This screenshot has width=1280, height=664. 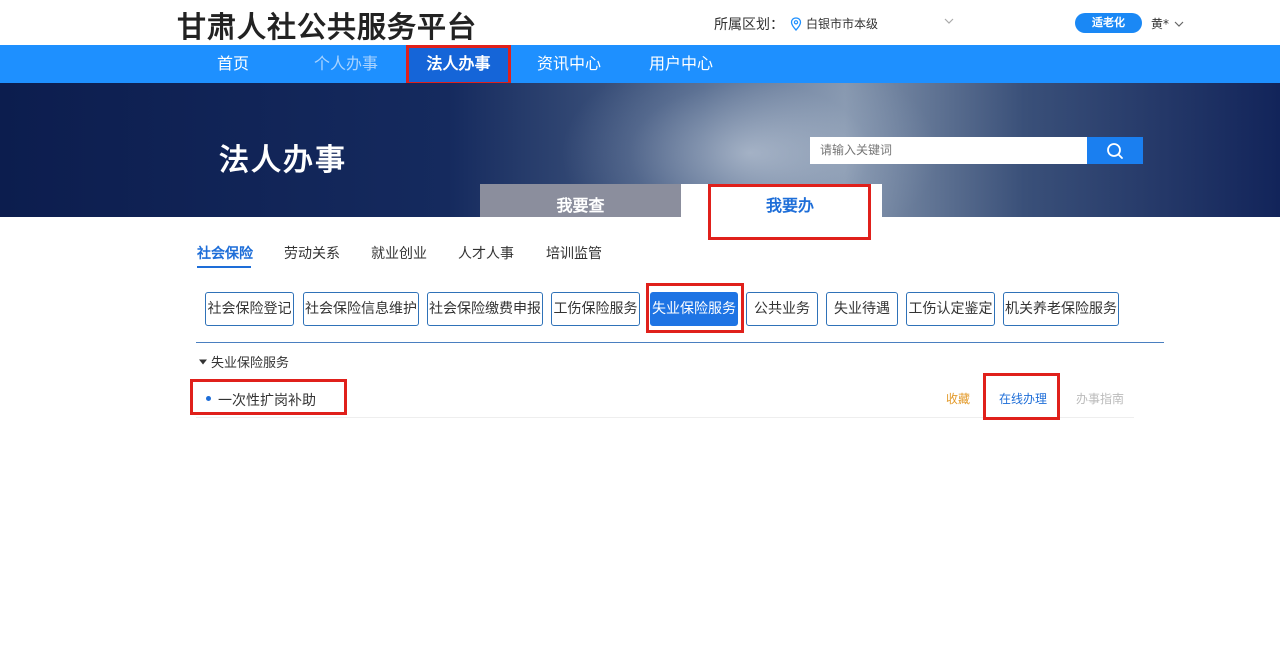 What do you see at coordinates (595, 309) in the screenshot?
I see `service-button-work-injury: 工伤保险服务` at bounding box center [595, 309].